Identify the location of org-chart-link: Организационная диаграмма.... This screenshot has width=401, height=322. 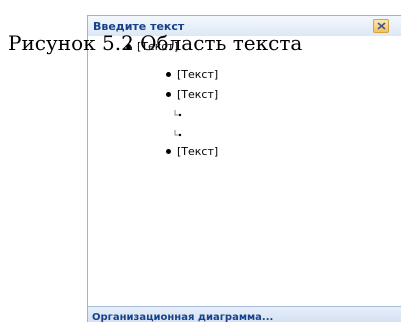
(182, 317).